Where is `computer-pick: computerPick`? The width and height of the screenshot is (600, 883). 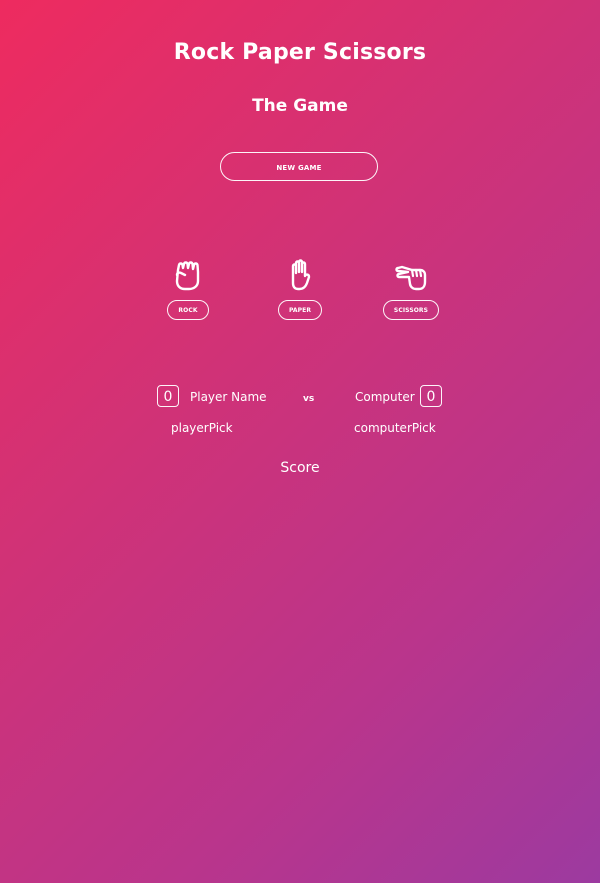
computer-pick: computerPick is located at coordinates (395, 428).